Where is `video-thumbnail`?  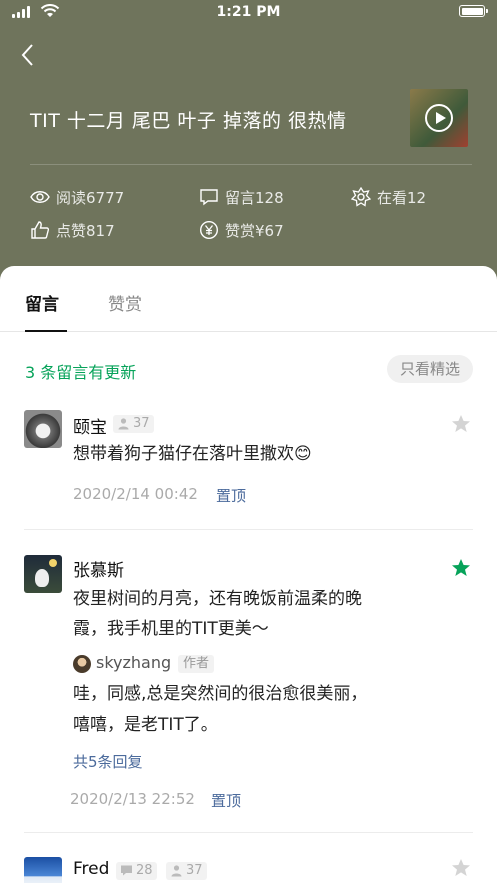
video-thumbnail is located at coordinates (439, 118).